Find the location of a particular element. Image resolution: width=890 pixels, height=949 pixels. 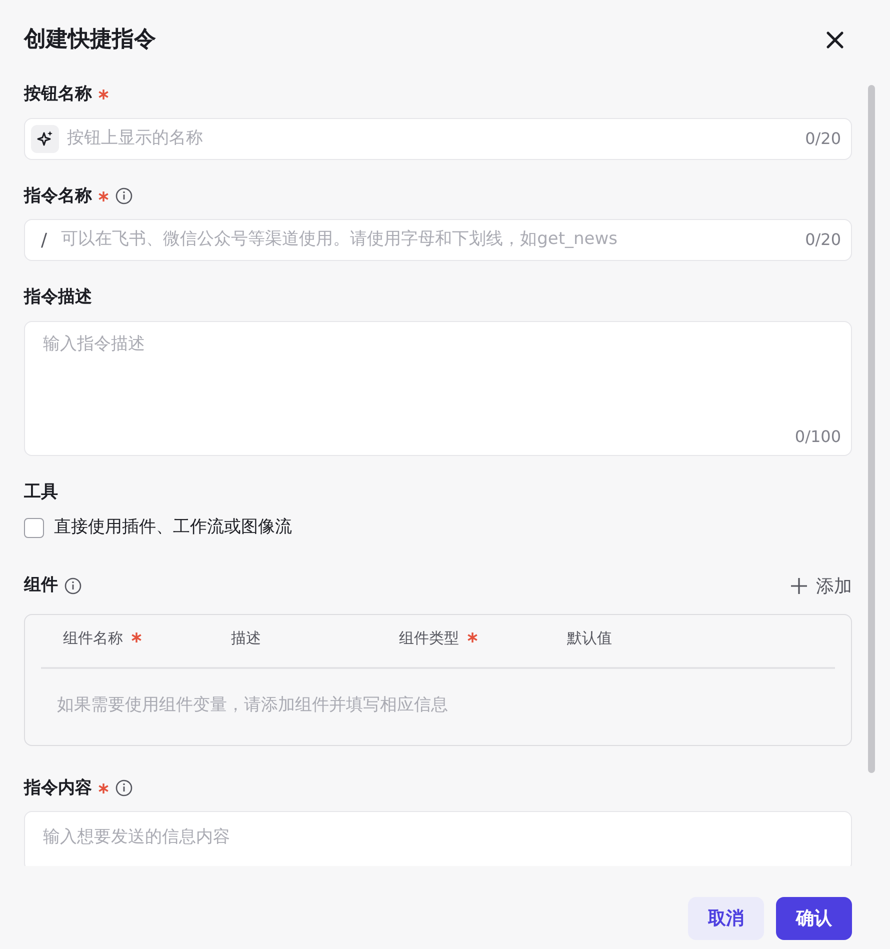

field-label: 按钮名称 is located at coordinates (58, 94).